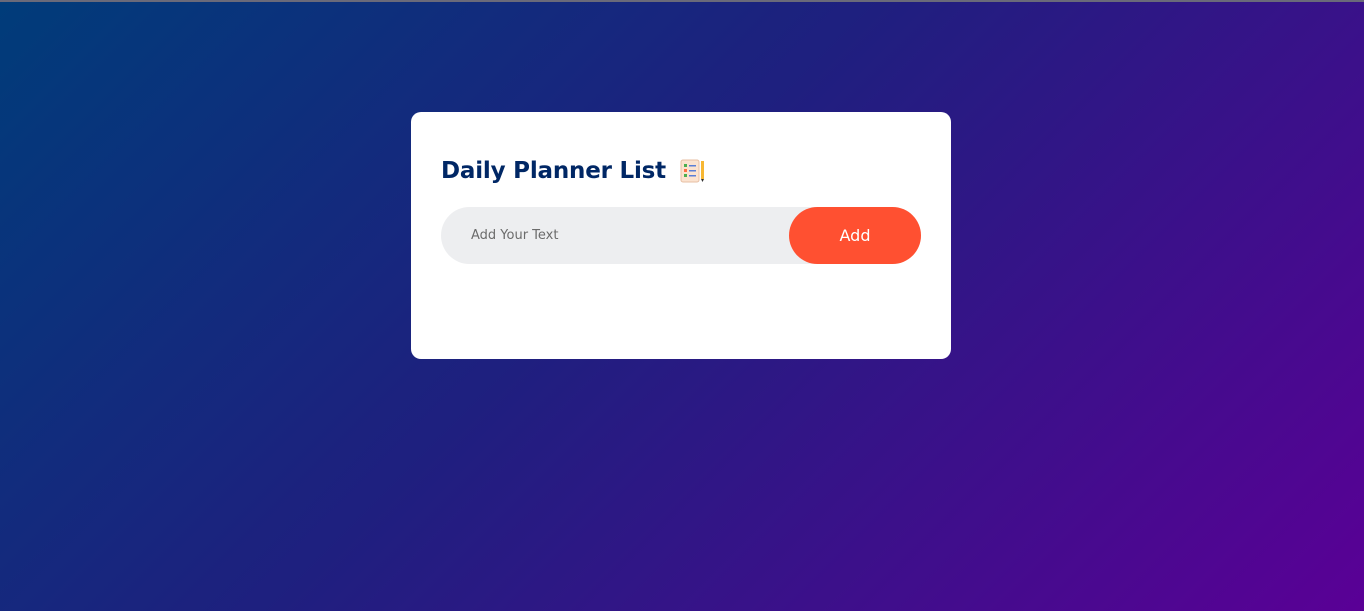 This screenshot has height=611, width=1364. Describe the element at coordinates (681, 307) in the screenshot. I see `task-list` at that location.